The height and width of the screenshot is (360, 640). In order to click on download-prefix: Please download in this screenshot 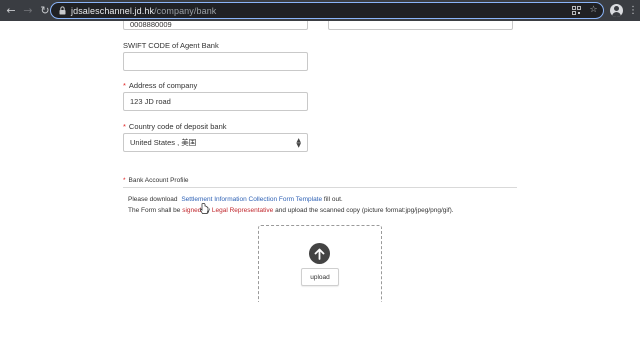, I will do `click(153, 199)`.